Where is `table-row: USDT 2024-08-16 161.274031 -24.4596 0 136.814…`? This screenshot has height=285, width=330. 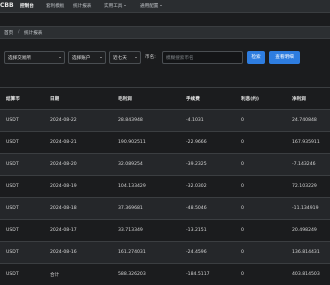 table-row: USDT 2024-08-16 161.274031 -24.4596 0 136.814… is located at coordinates (165, 252).